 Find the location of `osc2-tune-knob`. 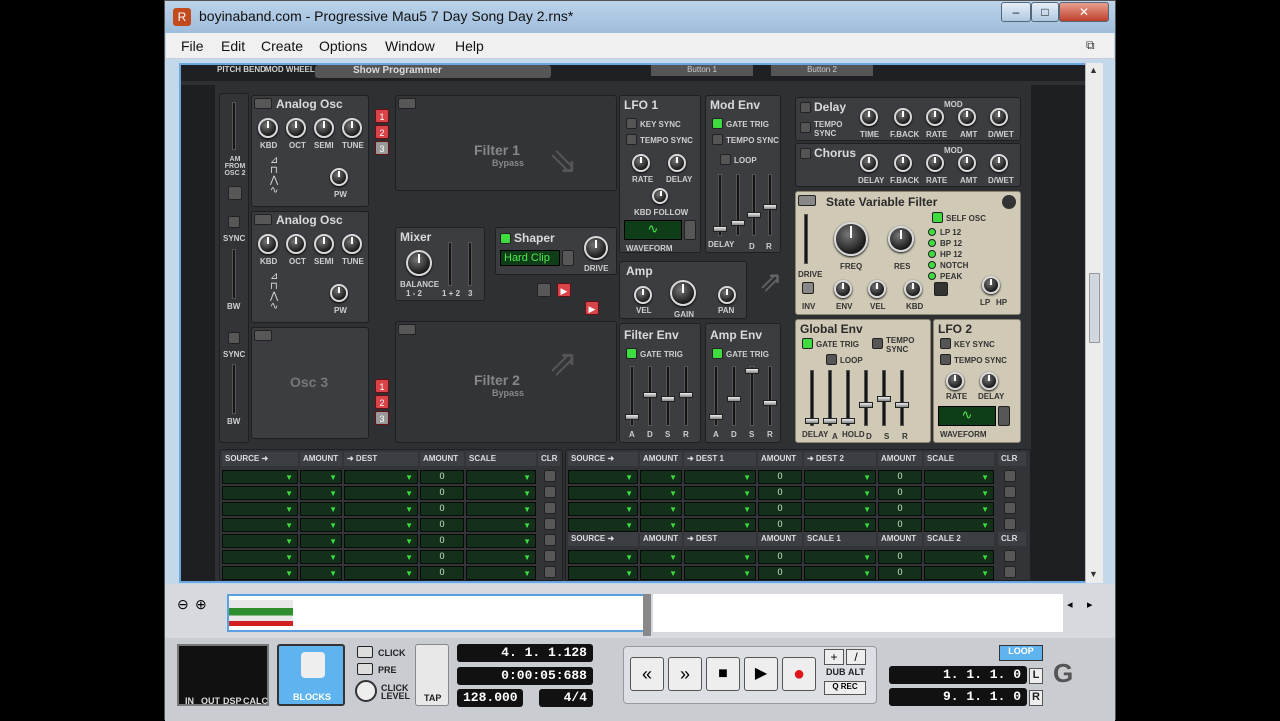

osc2-tune-knob is located at coordinates (352, 244).